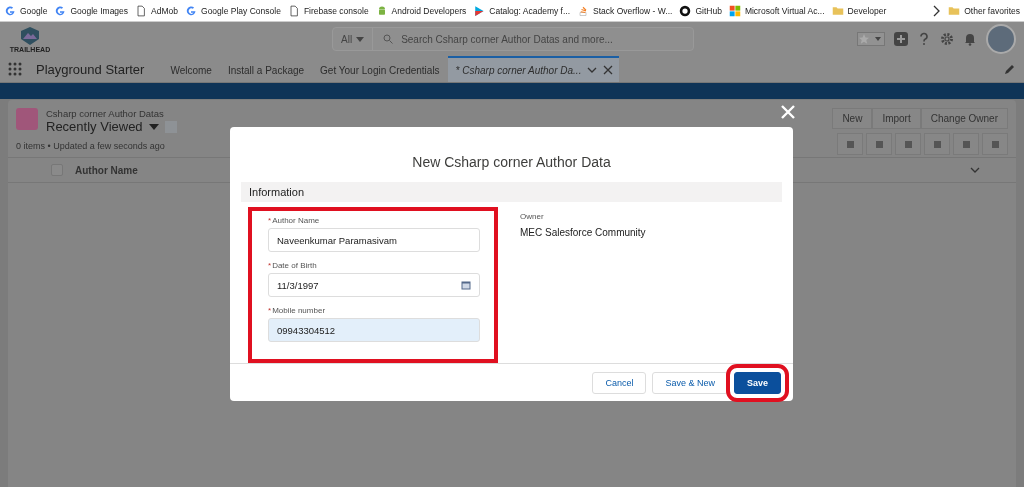 The height and width of the screenshot is (487, 1024). I want to click on play-triangle-icon, so click(479, 10).